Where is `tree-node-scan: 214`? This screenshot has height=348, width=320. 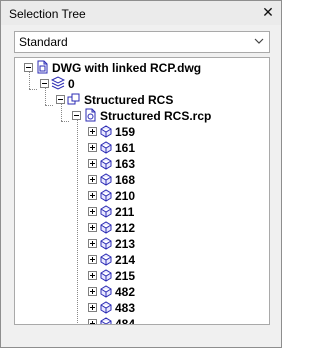 tree-node-scan: 214 is located at coordinates (140, 260).